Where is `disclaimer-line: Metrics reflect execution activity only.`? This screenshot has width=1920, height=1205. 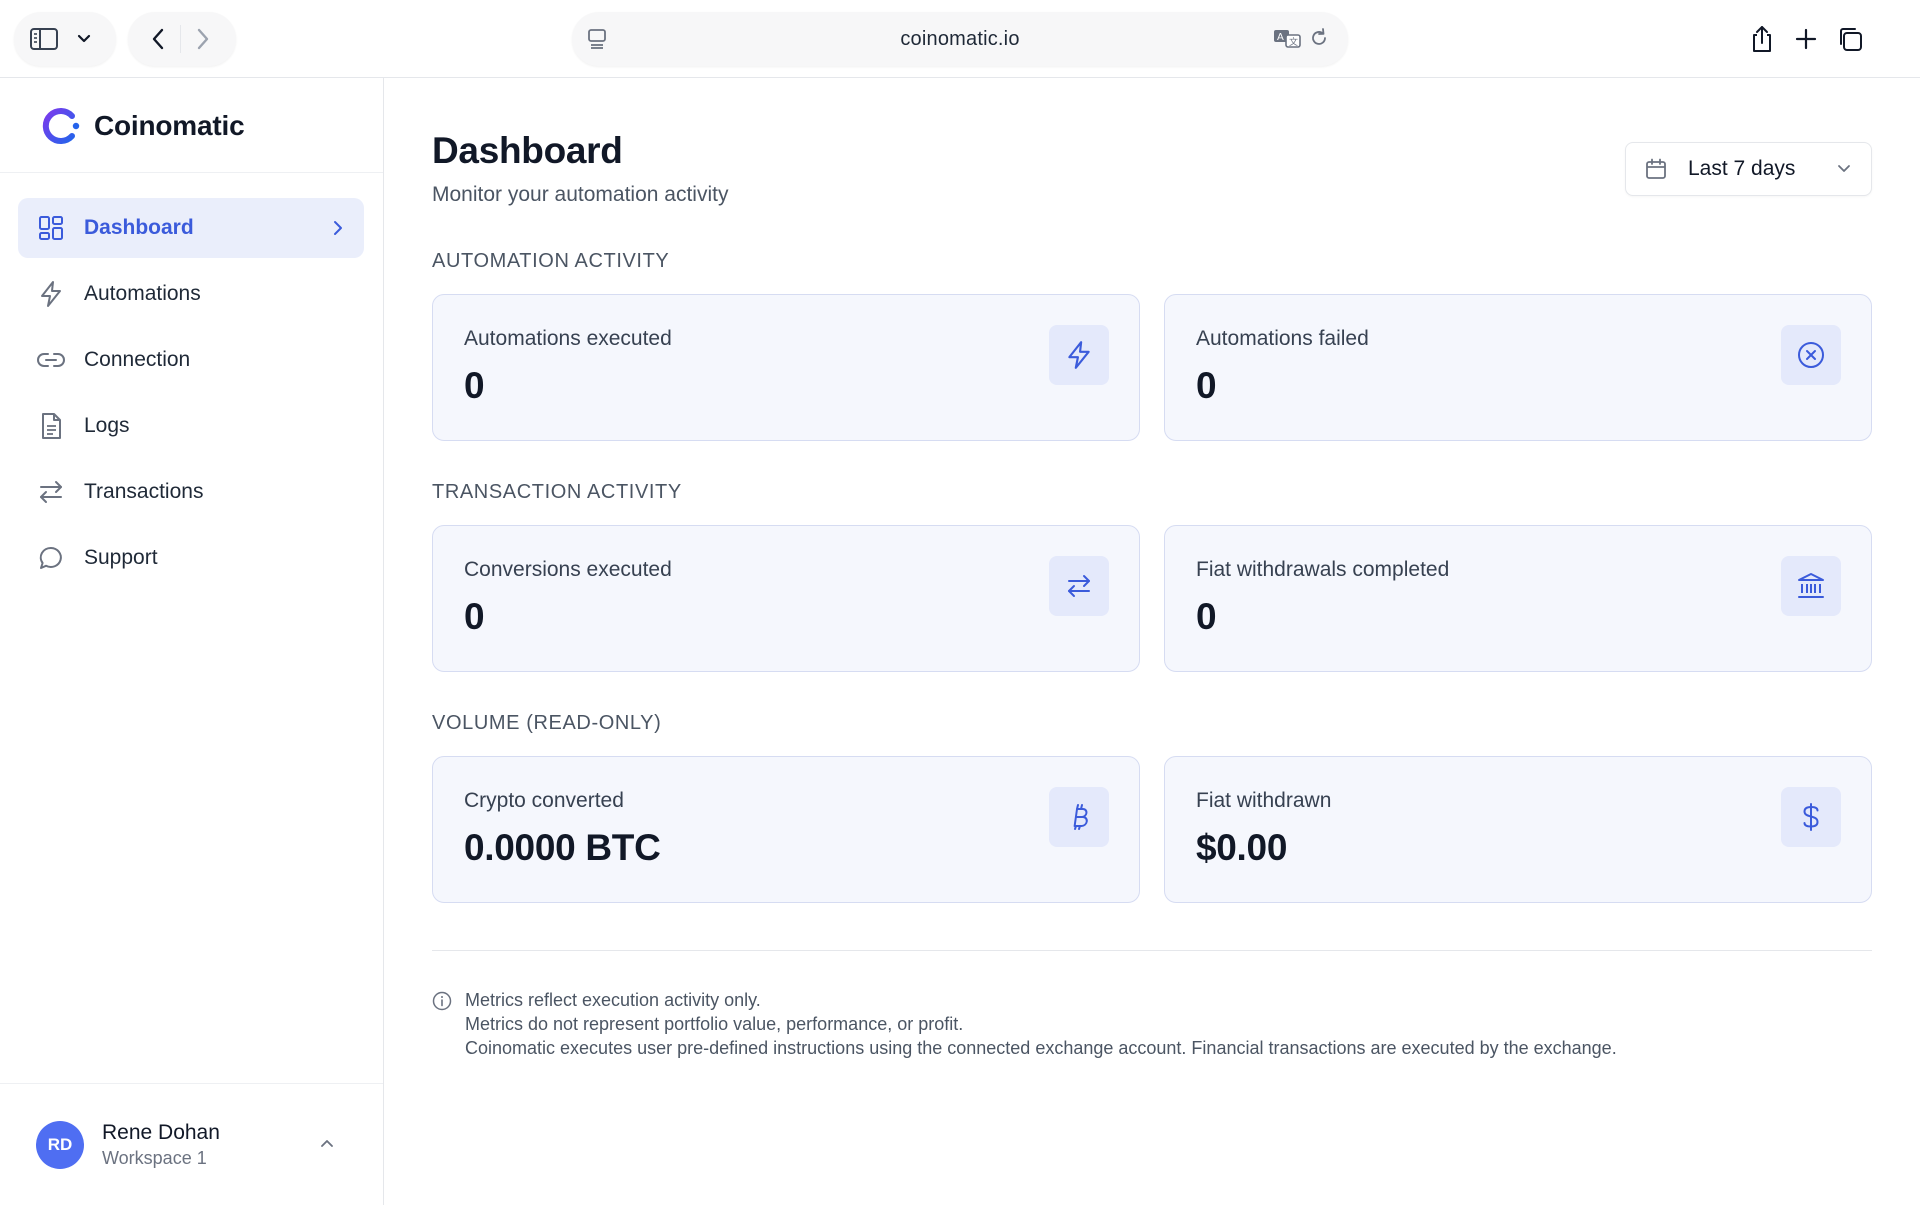 disclaimer-line: Metrics reflect execution activity only. is located at coordinates (613, 1000).